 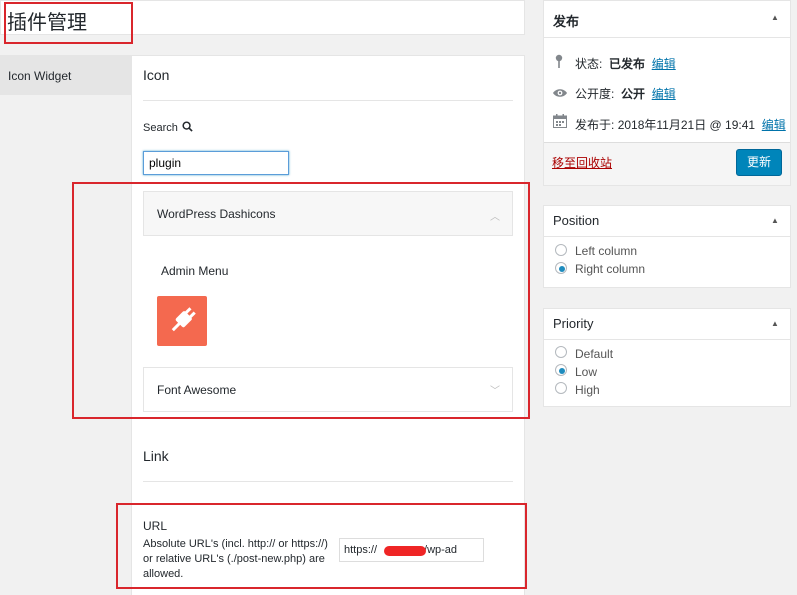 What do you see at coordinates (664, 64) in the screenshot?
I see `edit-status-link: 编辑` at bounding box center [664, 64].